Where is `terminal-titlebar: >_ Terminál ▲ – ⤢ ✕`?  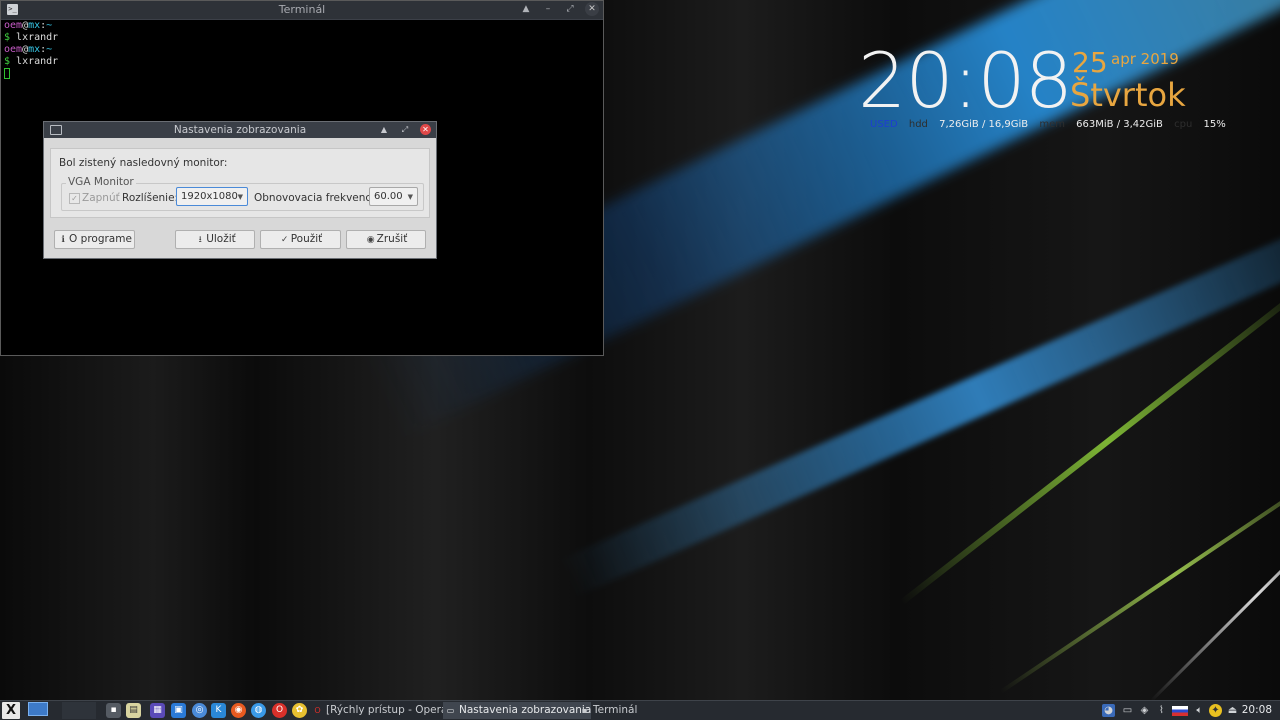 terminal-titlebar: >_ Terminál ▲ – ⤢ ✕ is located at coordinates (302, 10).